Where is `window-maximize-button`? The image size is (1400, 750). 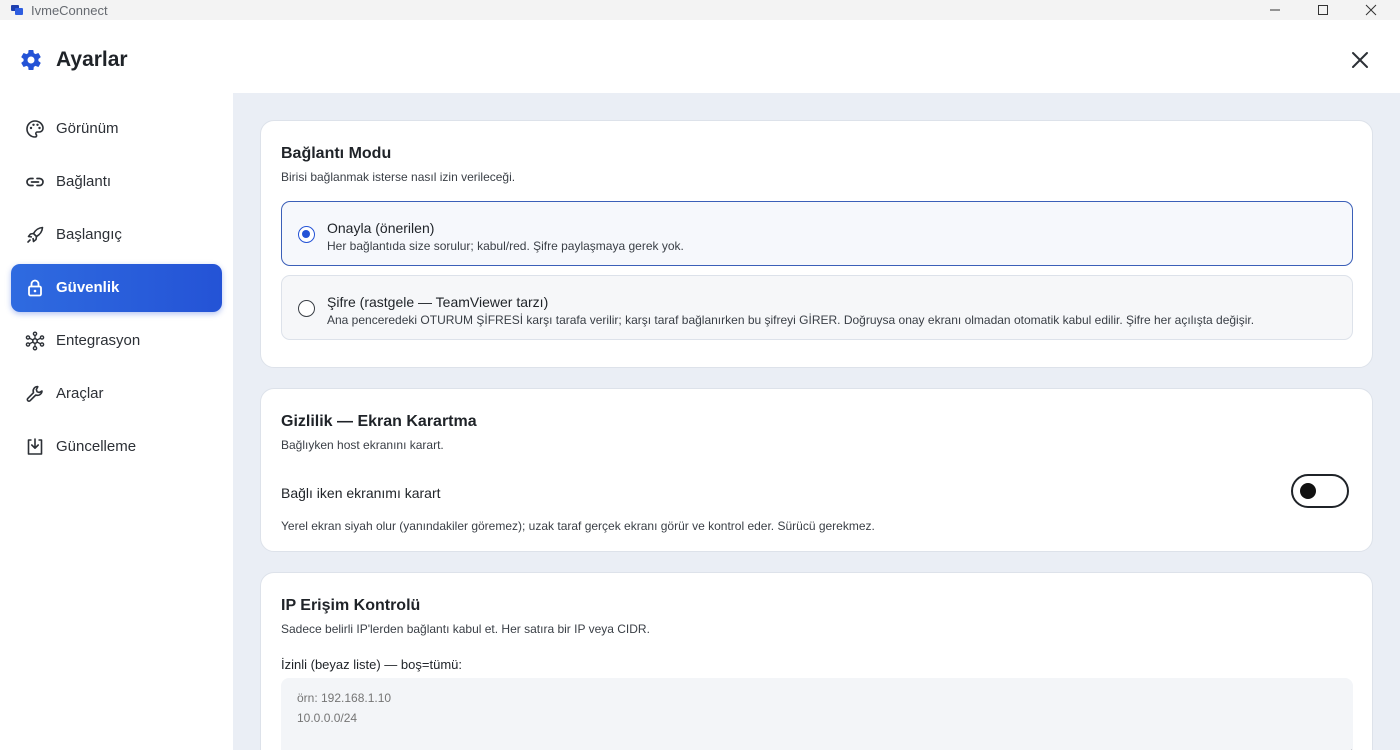
window-maximize-button is located at coordinates (1323, 10).